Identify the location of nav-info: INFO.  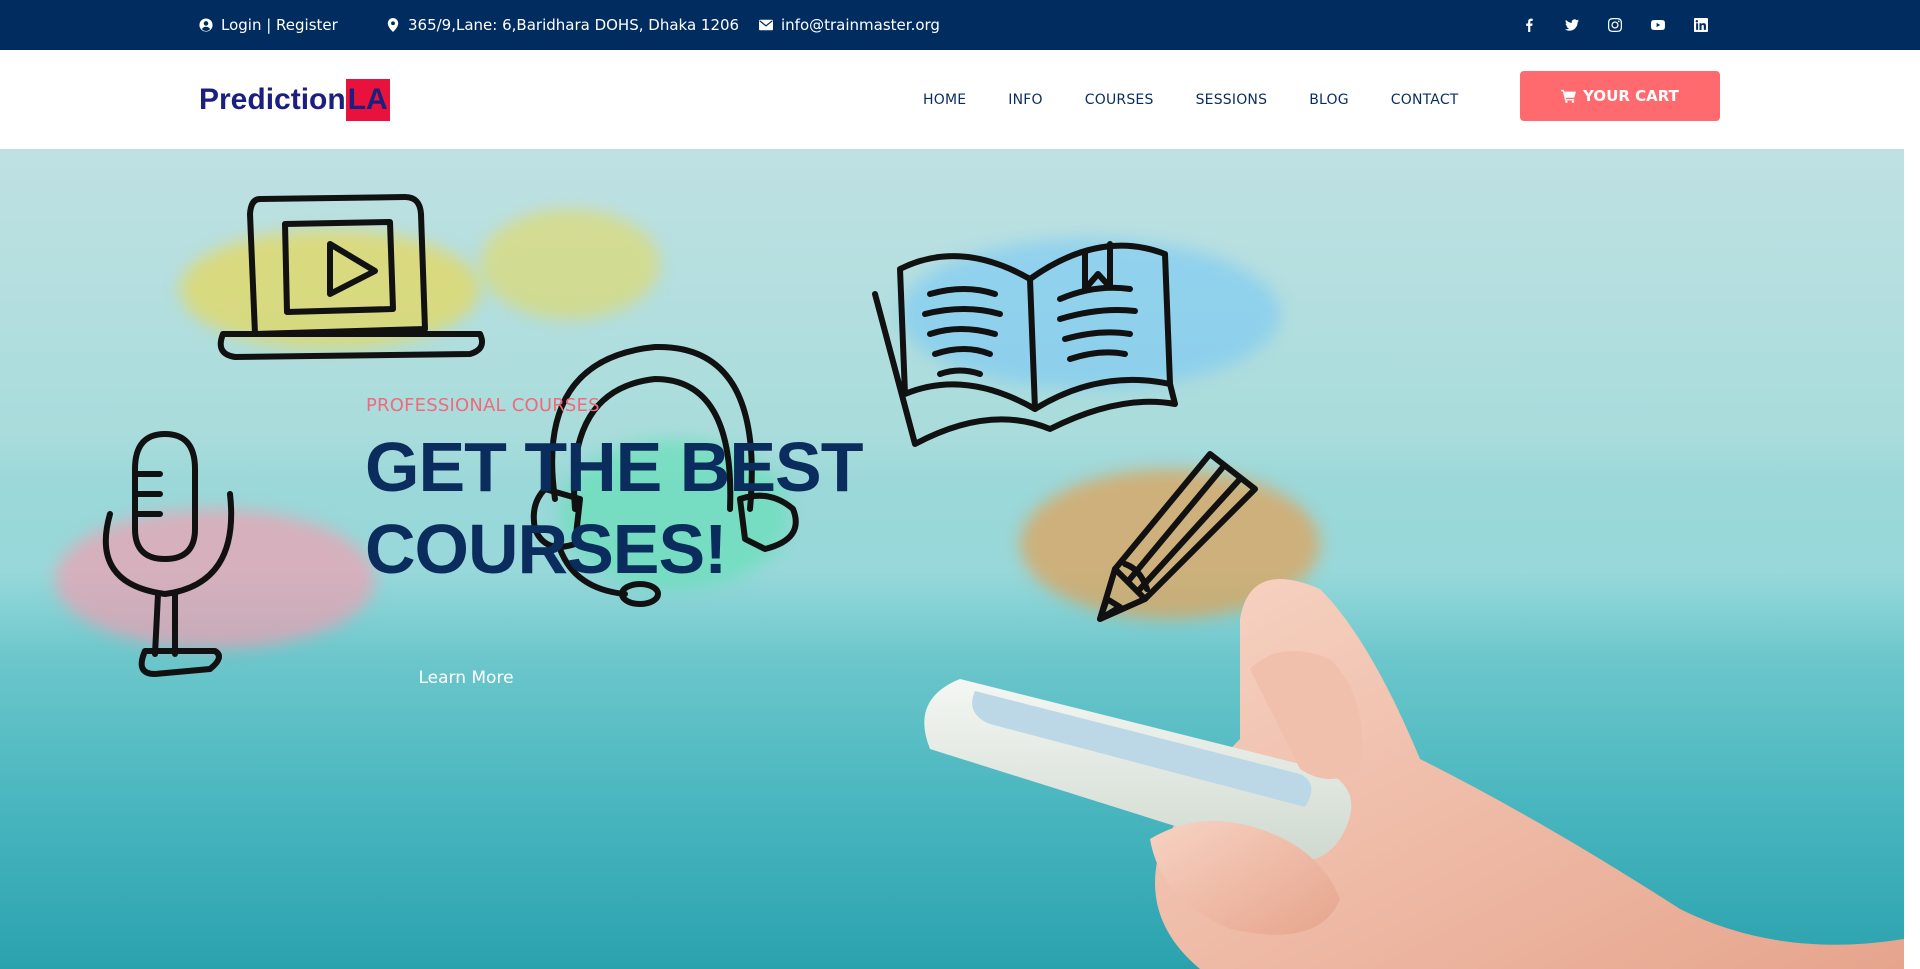
(1025, 100).